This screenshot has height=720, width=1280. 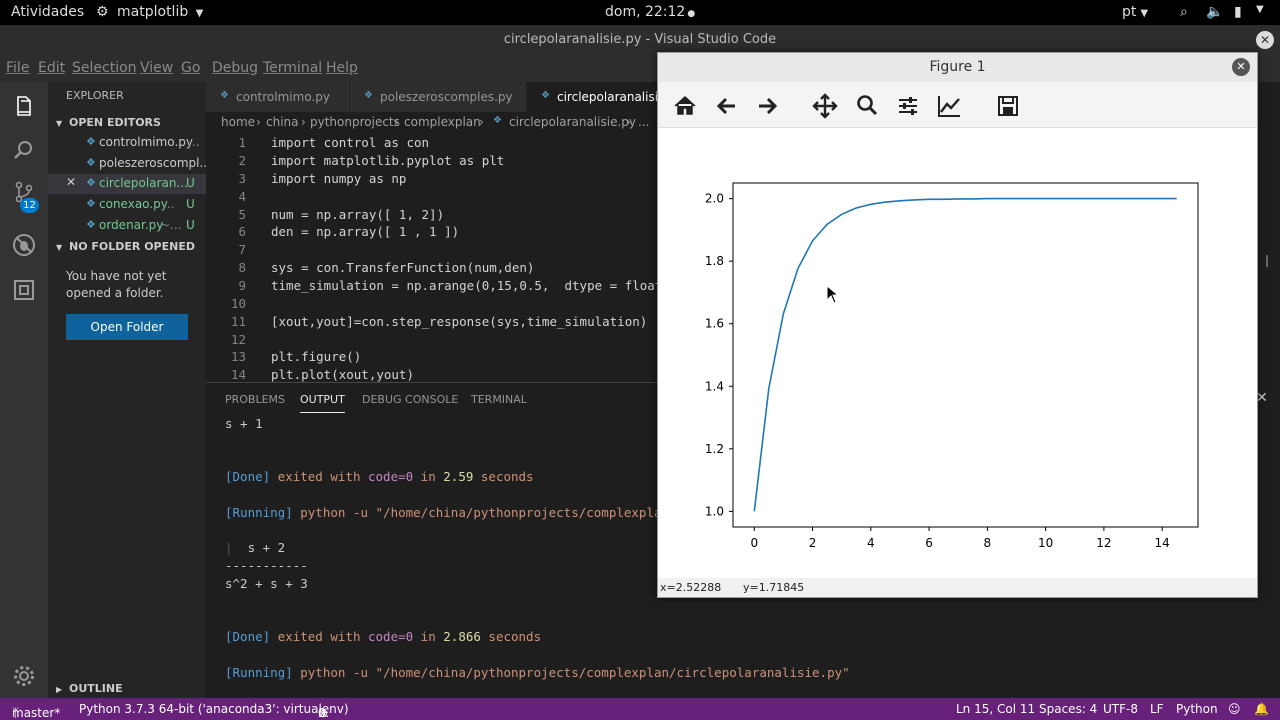 What do you see at coordinates (238, 356) in the screenshot?
I see `line-number: 13` at bounding box center [238, 356].